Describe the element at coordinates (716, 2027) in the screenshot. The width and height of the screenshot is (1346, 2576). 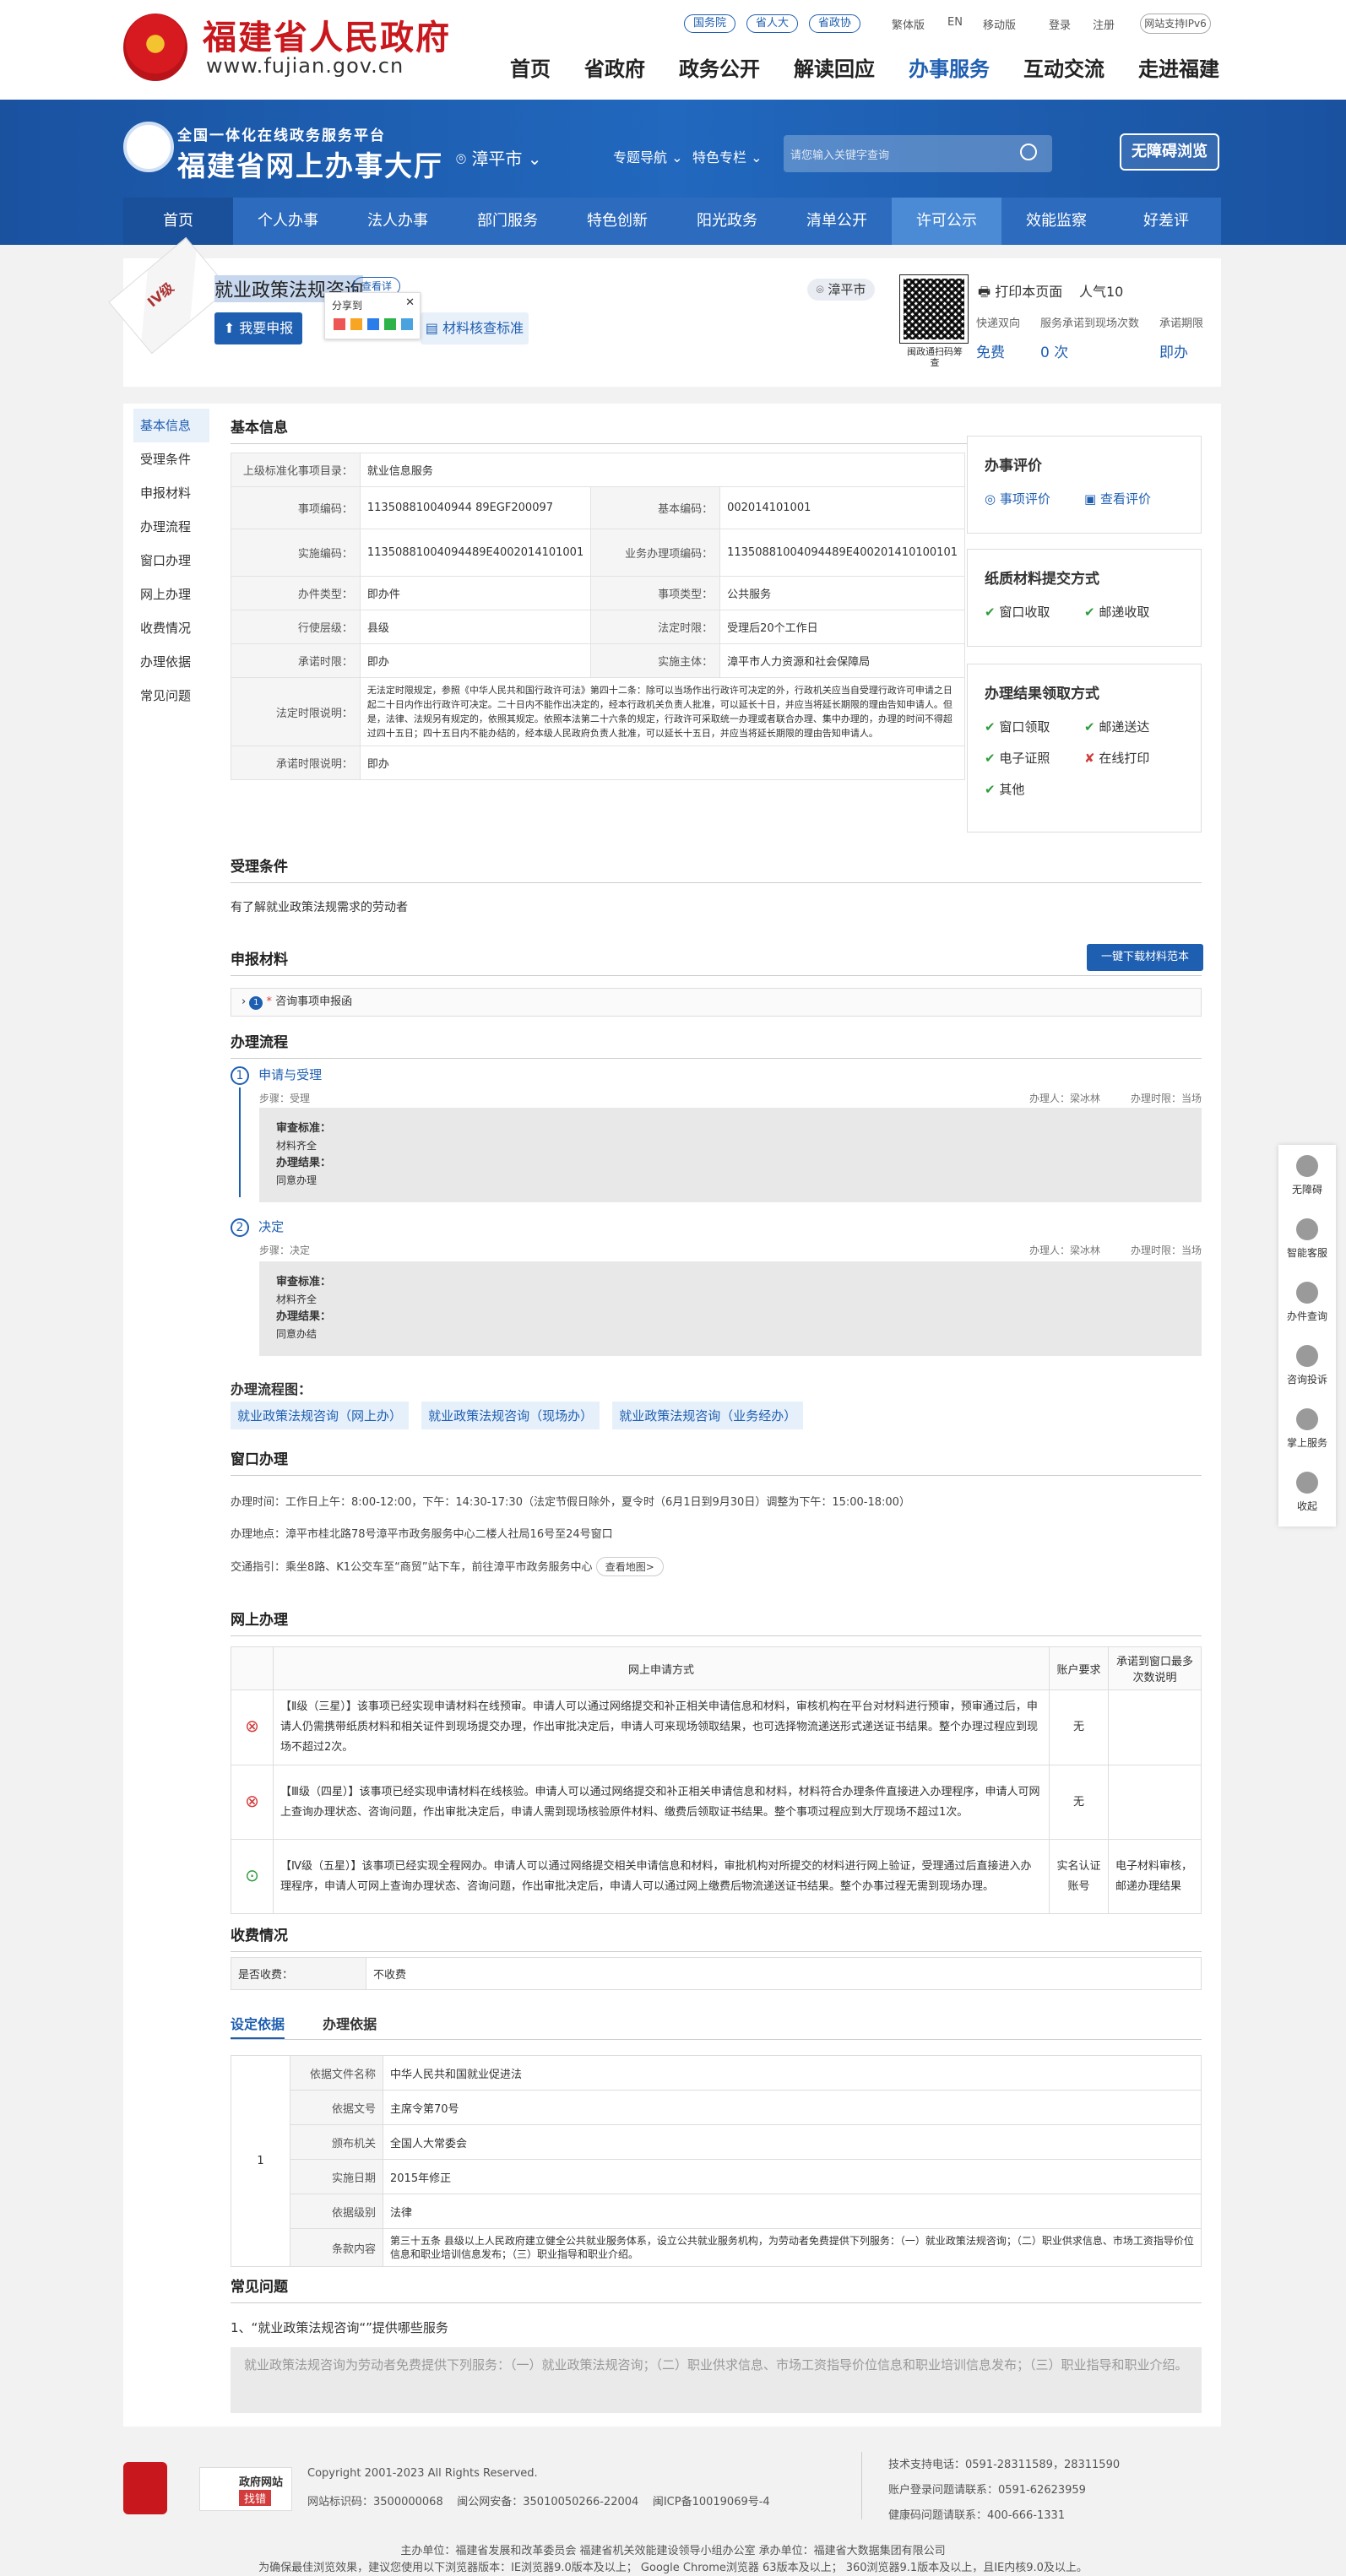
I see `basis-tabs: 设定依据 办理依据` at that location.